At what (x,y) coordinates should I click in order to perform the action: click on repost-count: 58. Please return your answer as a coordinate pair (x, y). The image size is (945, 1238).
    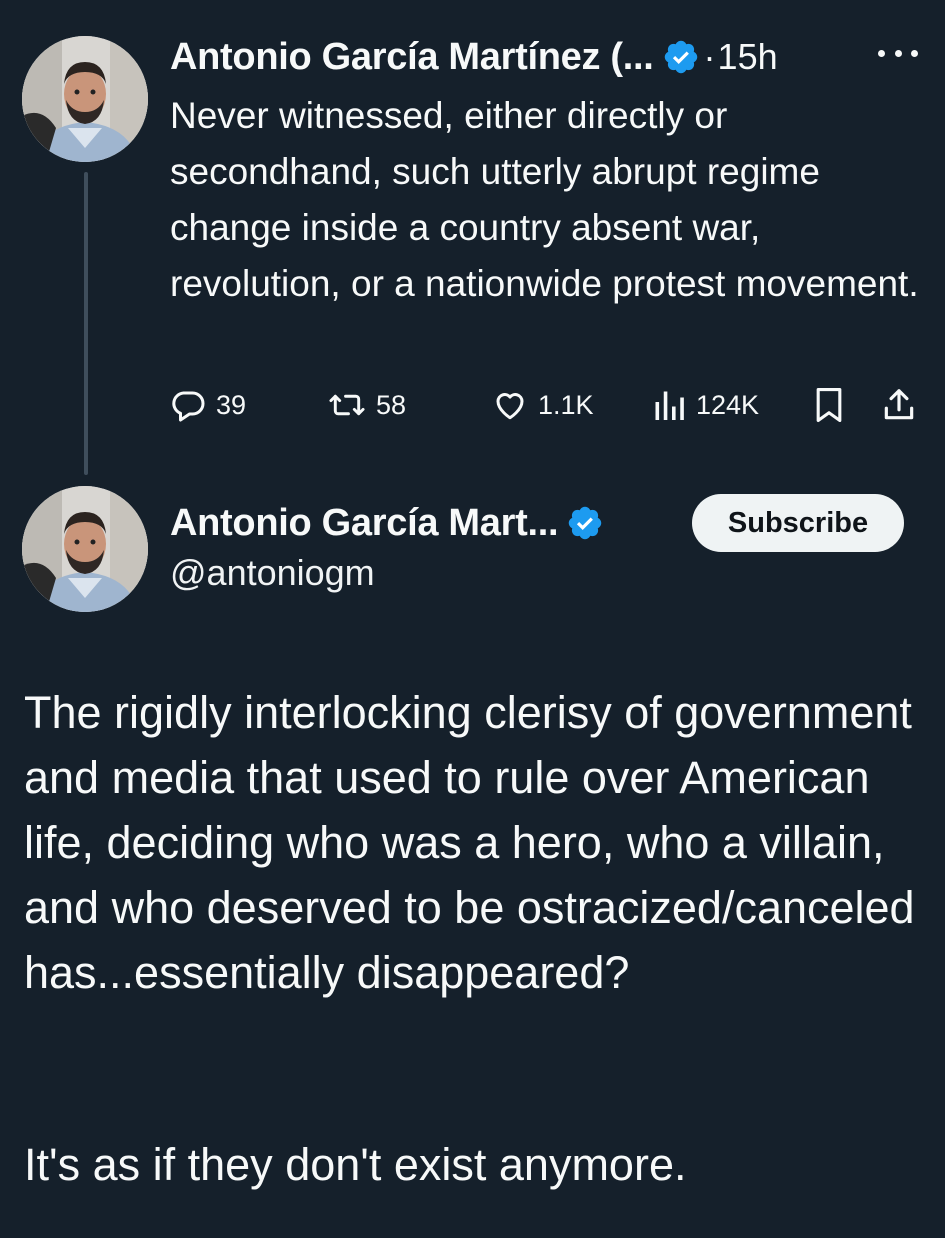
    Looking at the image, I should click on (391, 404).